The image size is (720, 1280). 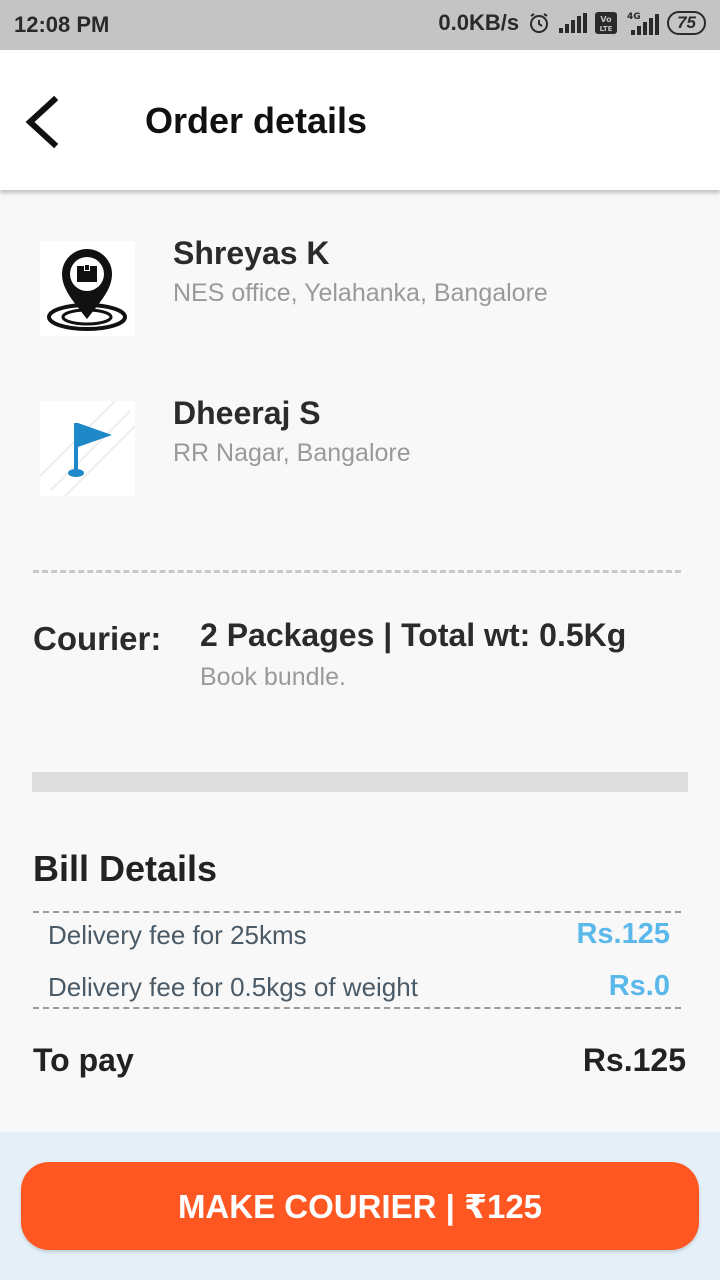 I want to click on drop-name: Dheeraj S, so click(x=247, y=413).